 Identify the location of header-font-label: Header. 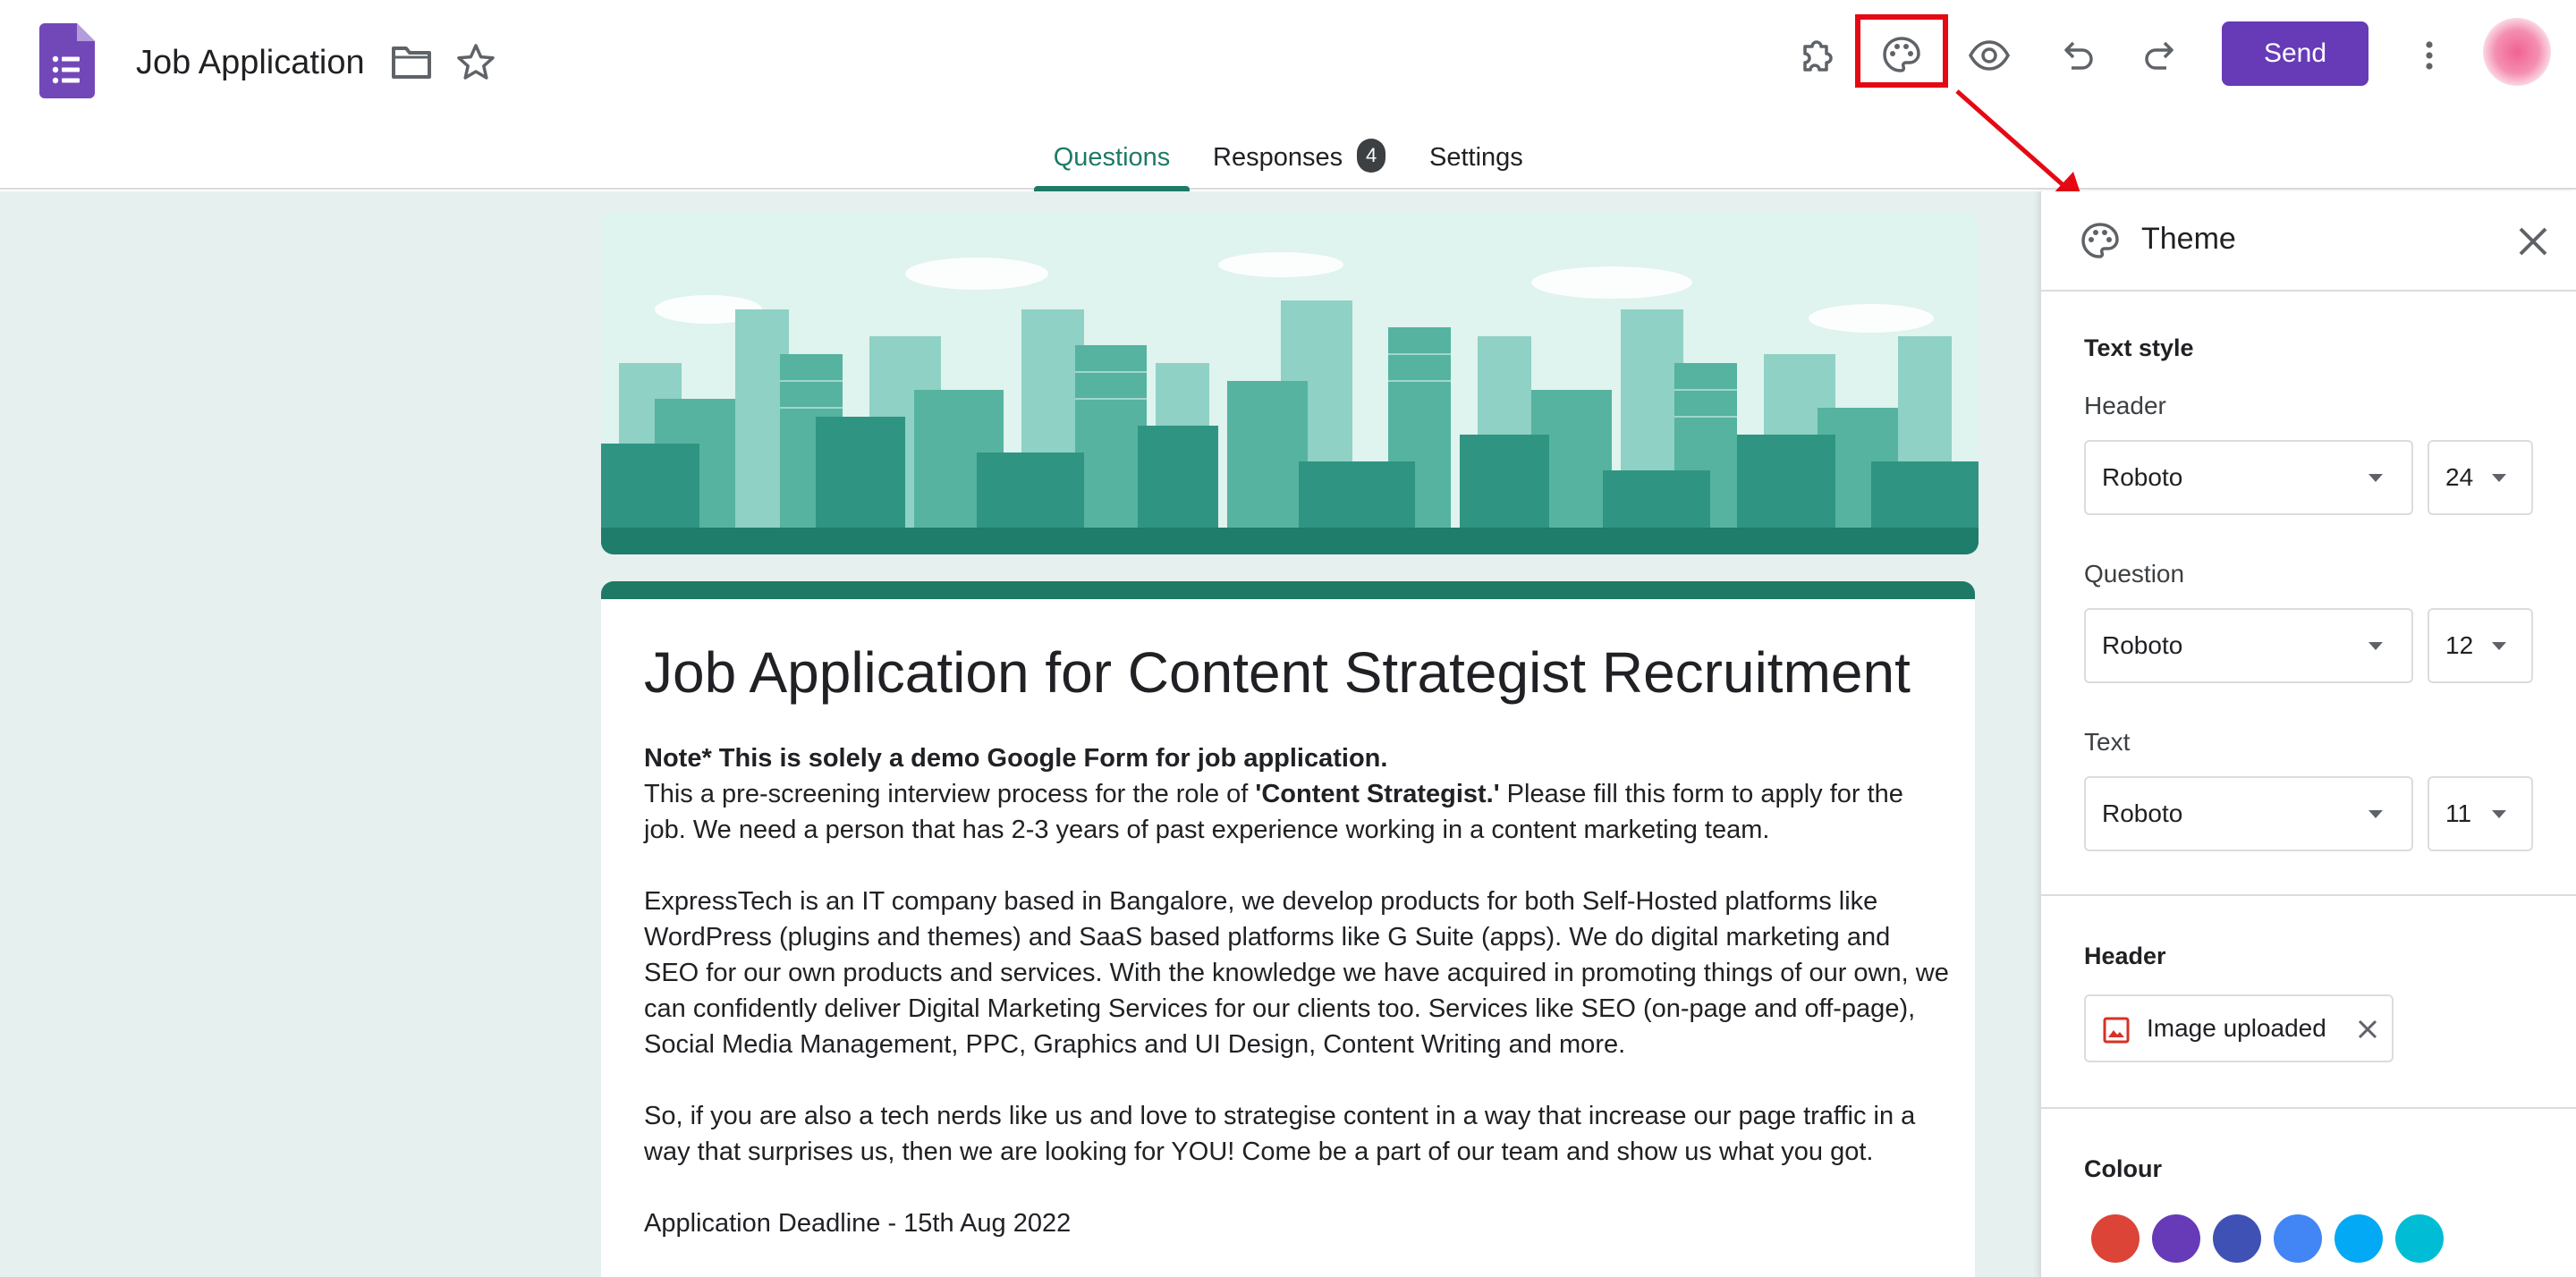
(2125, 405).